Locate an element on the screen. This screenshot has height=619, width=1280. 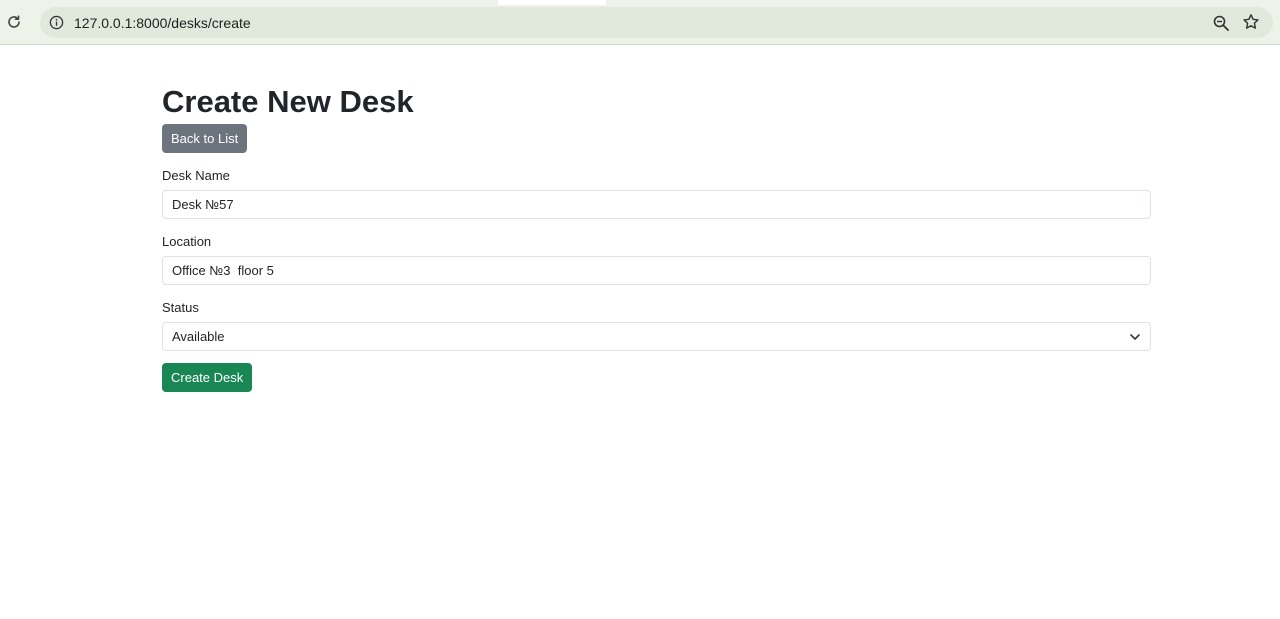
create-desk-button: Create Desk is located at coordinates (207, 377).